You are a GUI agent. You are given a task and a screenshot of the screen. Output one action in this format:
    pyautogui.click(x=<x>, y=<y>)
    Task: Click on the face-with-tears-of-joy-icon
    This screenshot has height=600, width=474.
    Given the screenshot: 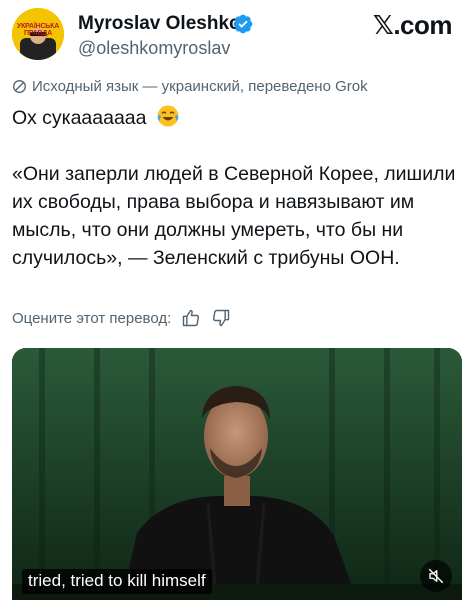 What is the action you would take?
    pyautogui.click(x=168, y=116)
    